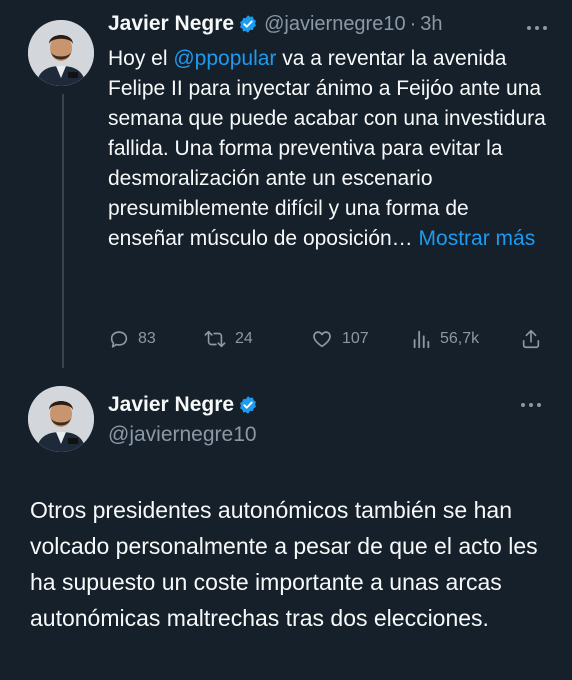 The width and height of the screenshot is (572, 680). What do you see at coordinates (477, 238) in the screenshot?
I see `show-more-link: Mostrar más` at bounding box center [477, 238].